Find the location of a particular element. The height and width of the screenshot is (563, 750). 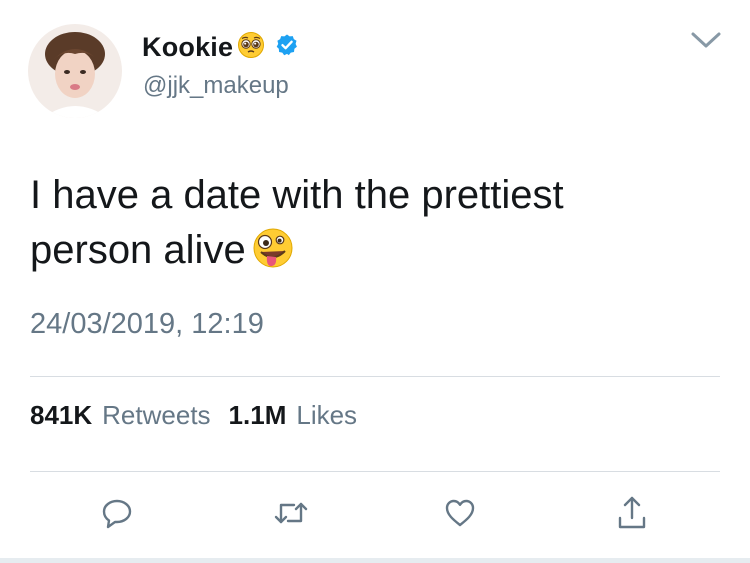

tweet-text-line: I have a date with the prettiest is located at coordinates (297, 195).